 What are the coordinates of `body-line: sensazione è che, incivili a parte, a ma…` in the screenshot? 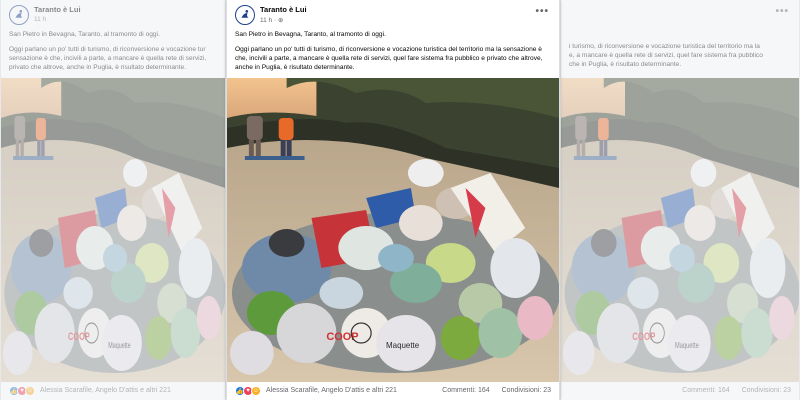 It's located at (108, 58).